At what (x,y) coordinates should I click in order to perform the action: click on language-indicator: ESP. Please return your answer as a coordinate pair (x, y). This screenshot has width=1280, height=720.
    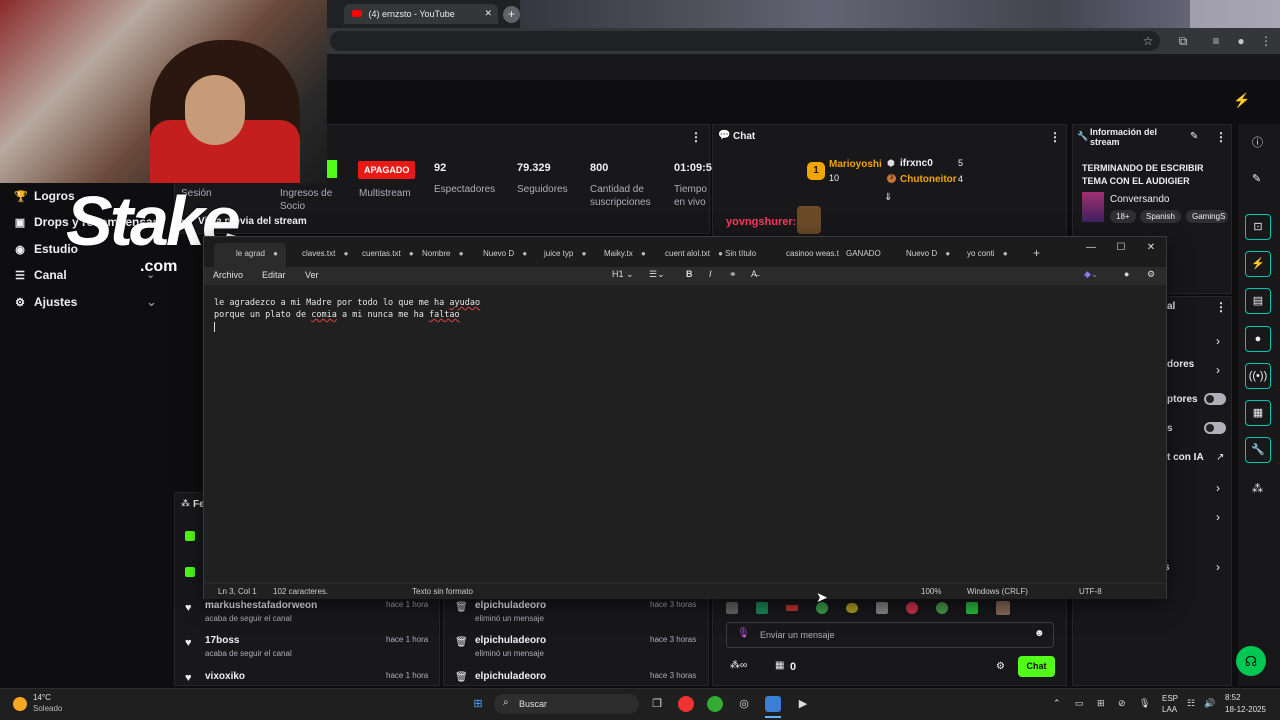
    Looking at the image, I should click on (1170, 698).